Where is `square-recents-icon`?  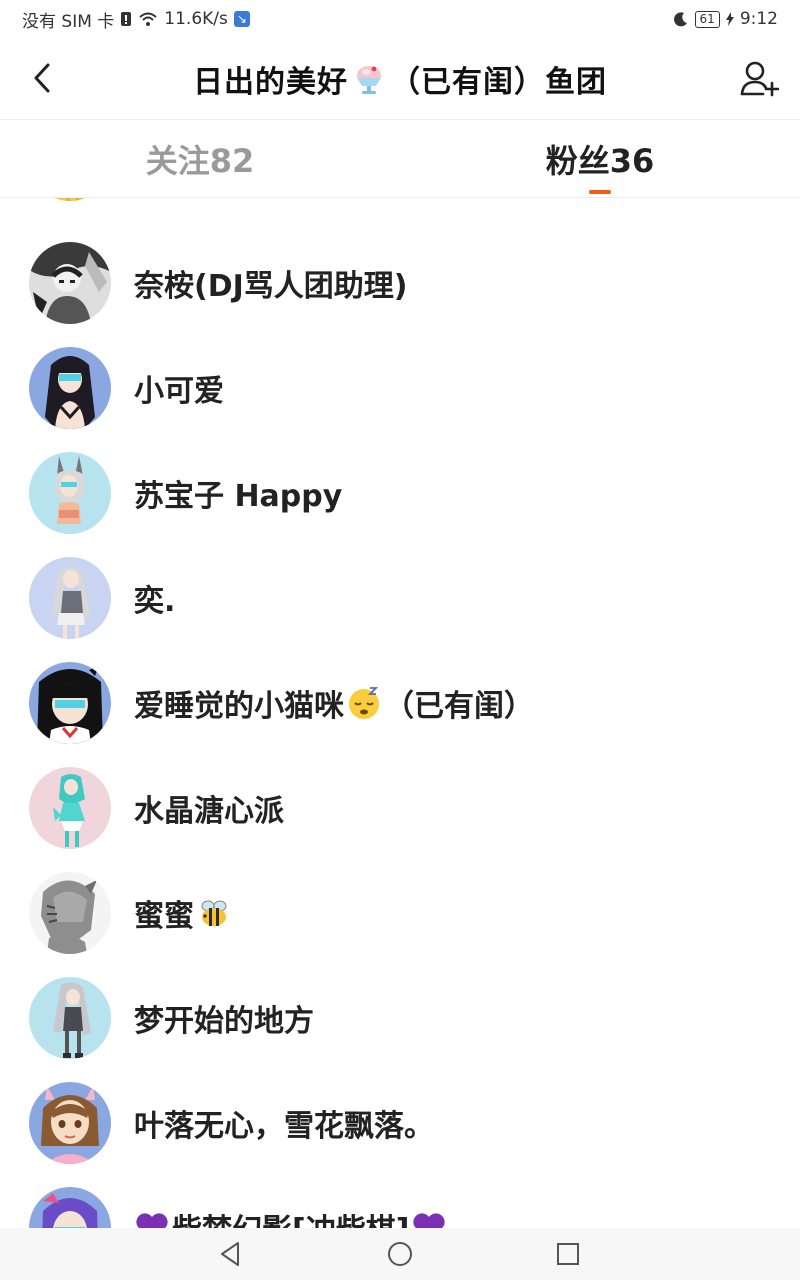 square-recents-icon is located at coordinates (568, 1254).